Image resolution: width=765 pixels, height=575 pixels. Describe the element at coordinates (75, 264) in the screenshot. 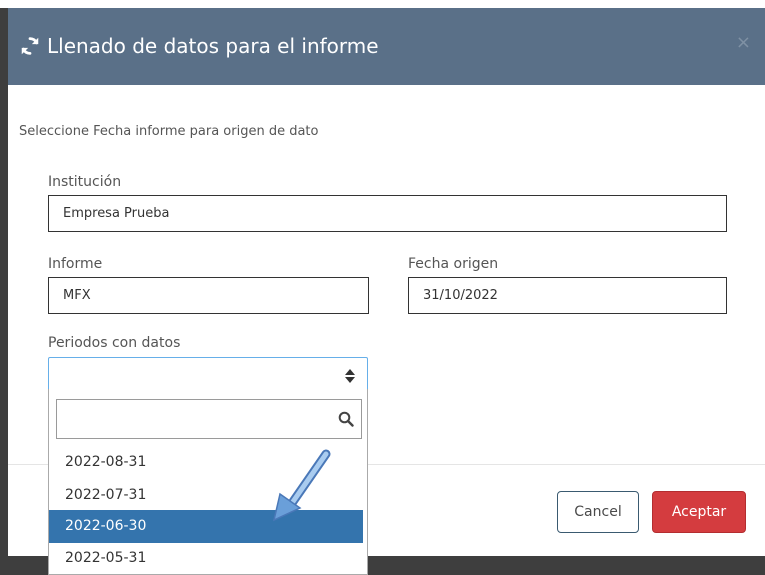

I see `informe-label: Informe` at that location.